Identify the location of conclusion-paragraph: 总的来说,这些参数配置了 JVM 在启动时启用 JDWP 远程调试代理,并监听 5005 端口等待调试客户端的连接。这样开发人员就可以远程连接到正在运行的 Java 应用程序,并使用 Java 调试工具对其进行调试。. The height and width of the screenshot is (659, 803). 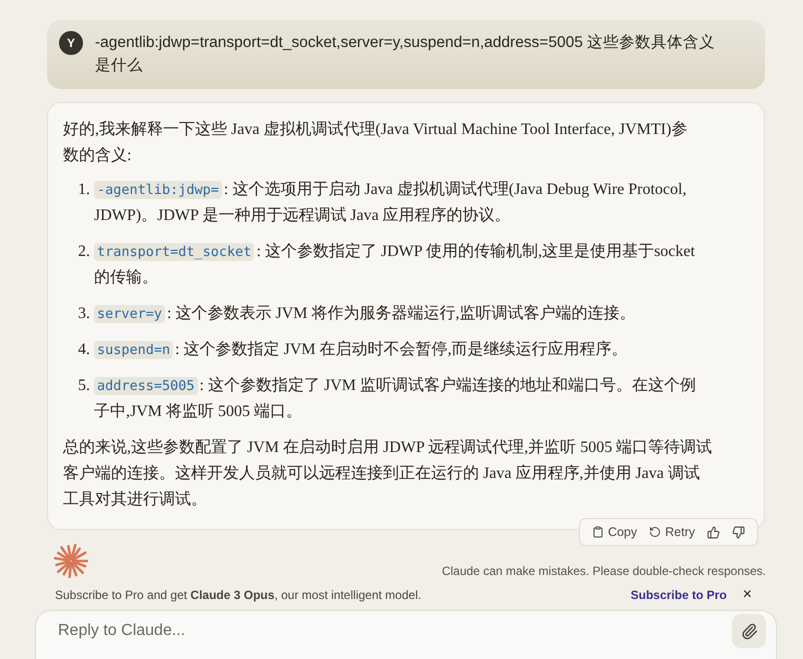
(388, 474).